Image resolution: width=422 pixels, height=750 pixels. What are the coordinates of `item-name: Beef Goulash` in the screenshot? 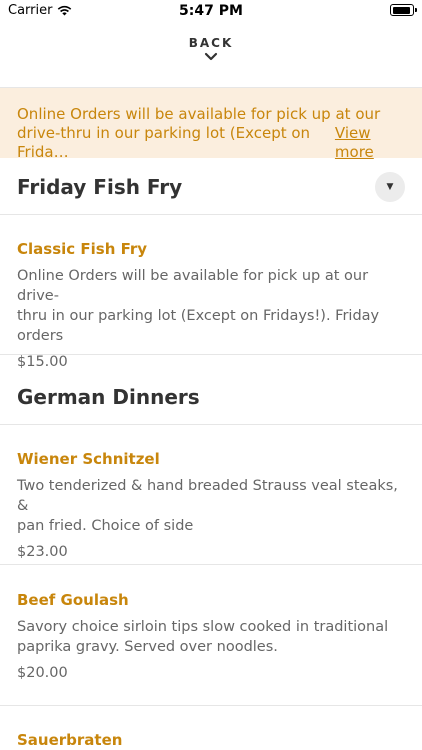 It's located at (73, 600).